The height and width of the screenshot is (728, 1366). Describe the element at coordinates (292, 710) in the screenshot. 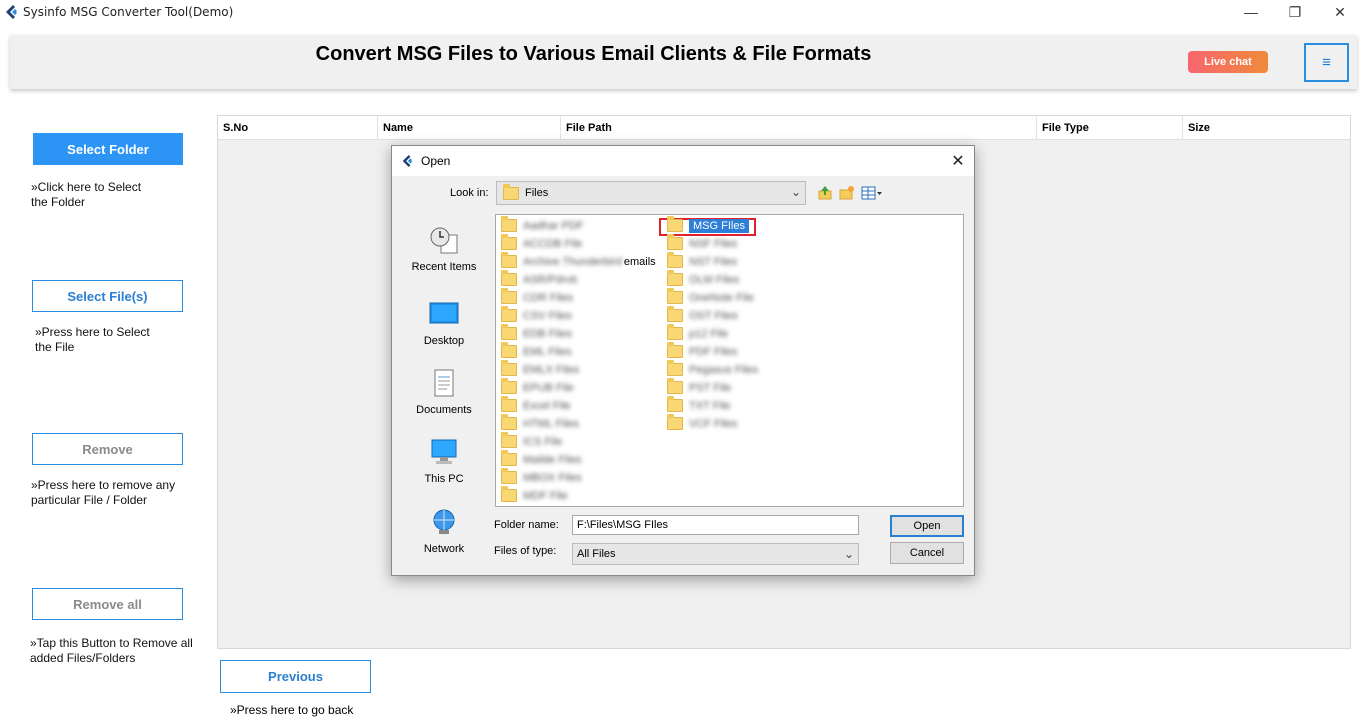

I see `previous-hint: »Press here to go back` at that location.